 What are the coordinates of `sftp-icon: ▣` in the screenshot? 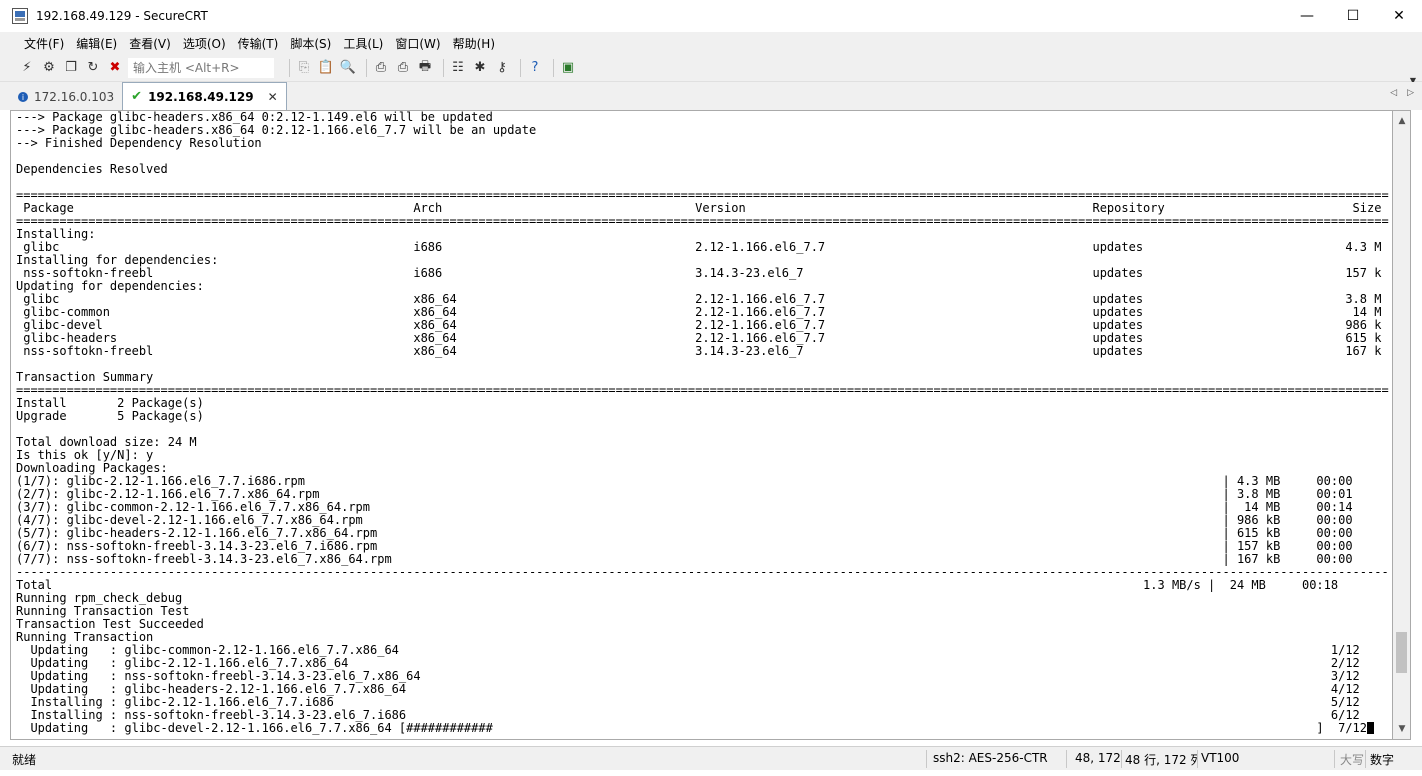 It's located at (568, 68).